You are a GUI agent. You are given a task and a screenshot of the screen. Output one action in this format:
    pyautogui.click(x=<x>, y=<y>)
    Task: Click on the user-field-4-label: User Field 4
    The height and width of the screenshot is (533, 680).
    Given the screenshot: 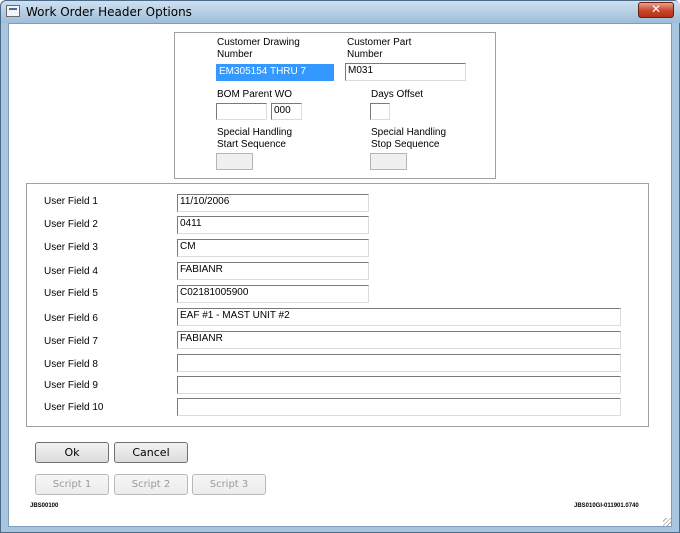 What is the action you would take?
    pyautogui.click(x=71, y=271)
    